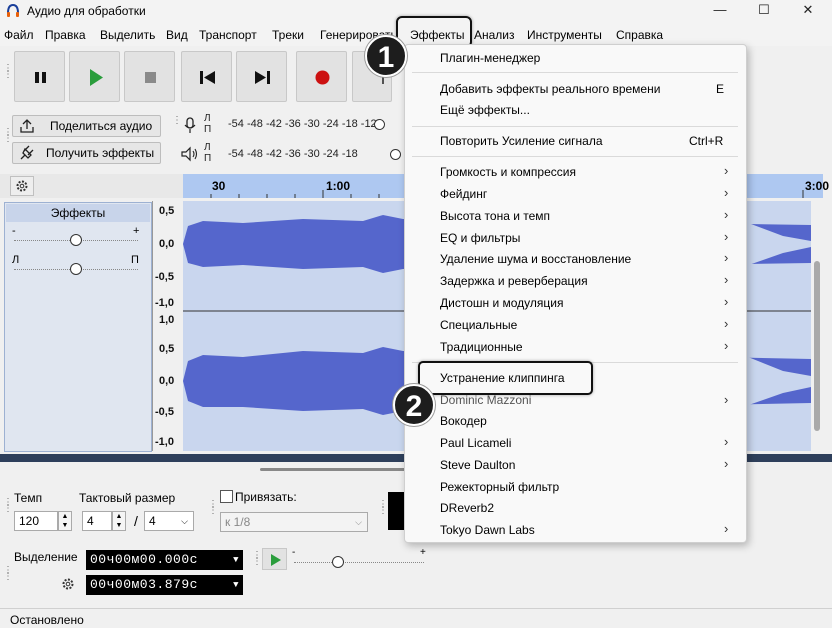 This screenshot has width=832, height=628. Describe the element at coordinates (480, 238) in the screenshot. I see `menu-item-eq-filters: EQ и фильтры` at that location.